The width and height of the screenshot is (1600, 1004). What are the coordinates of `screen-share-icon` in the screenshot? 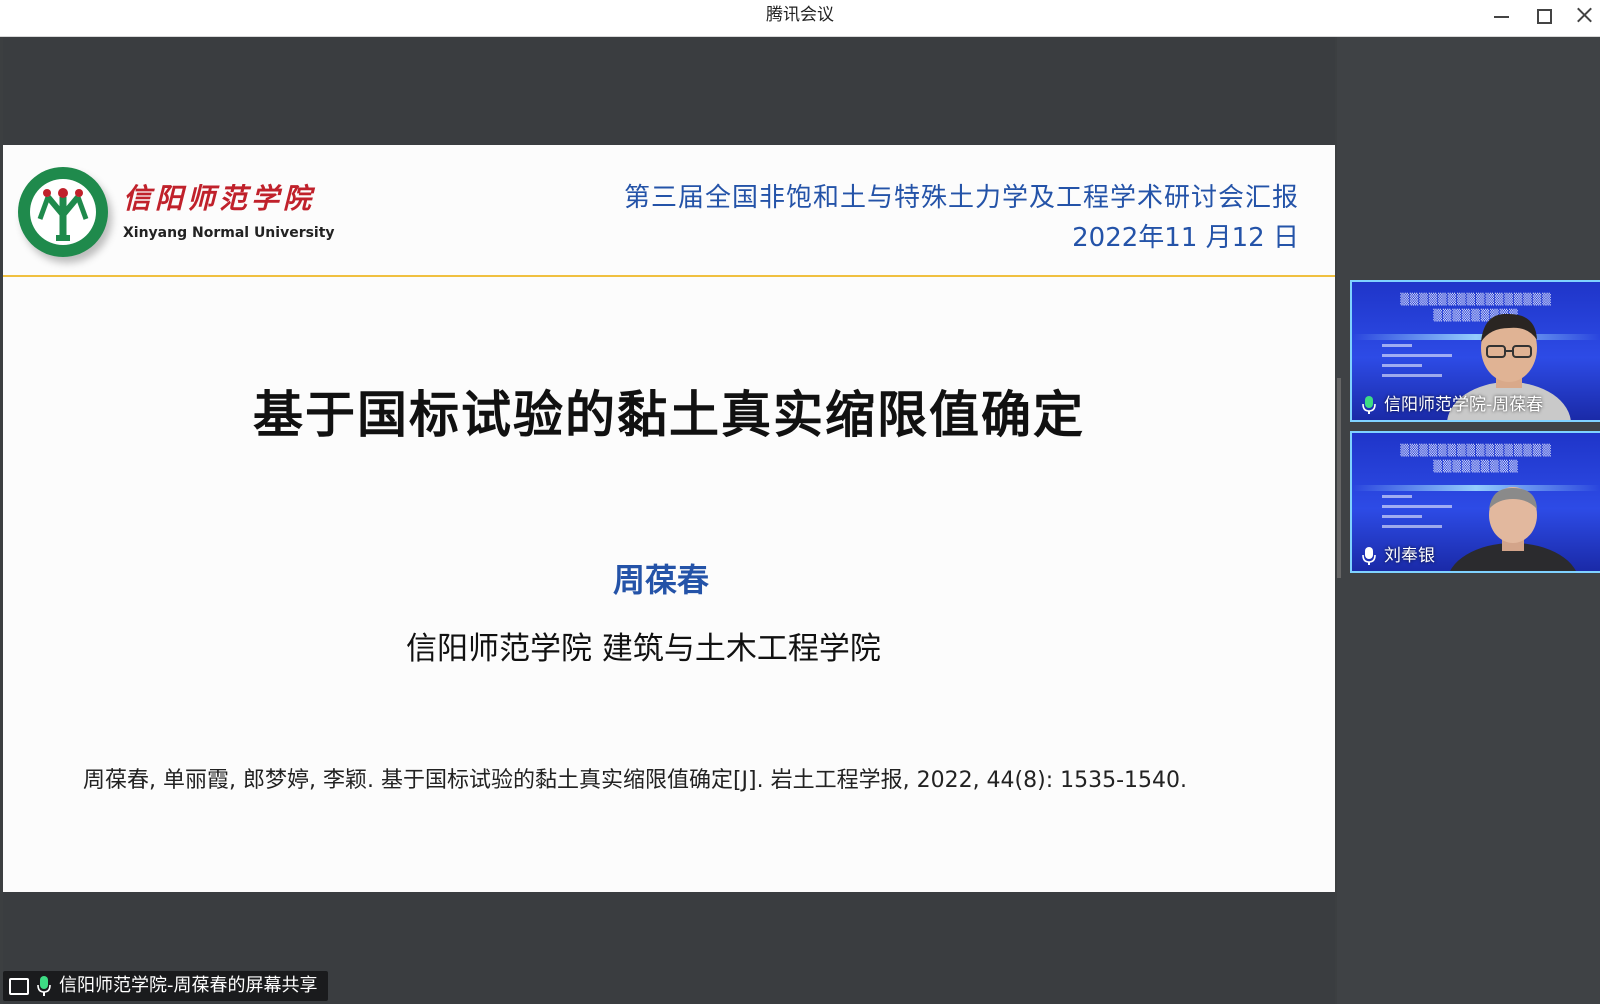 It's located at (19, 986).